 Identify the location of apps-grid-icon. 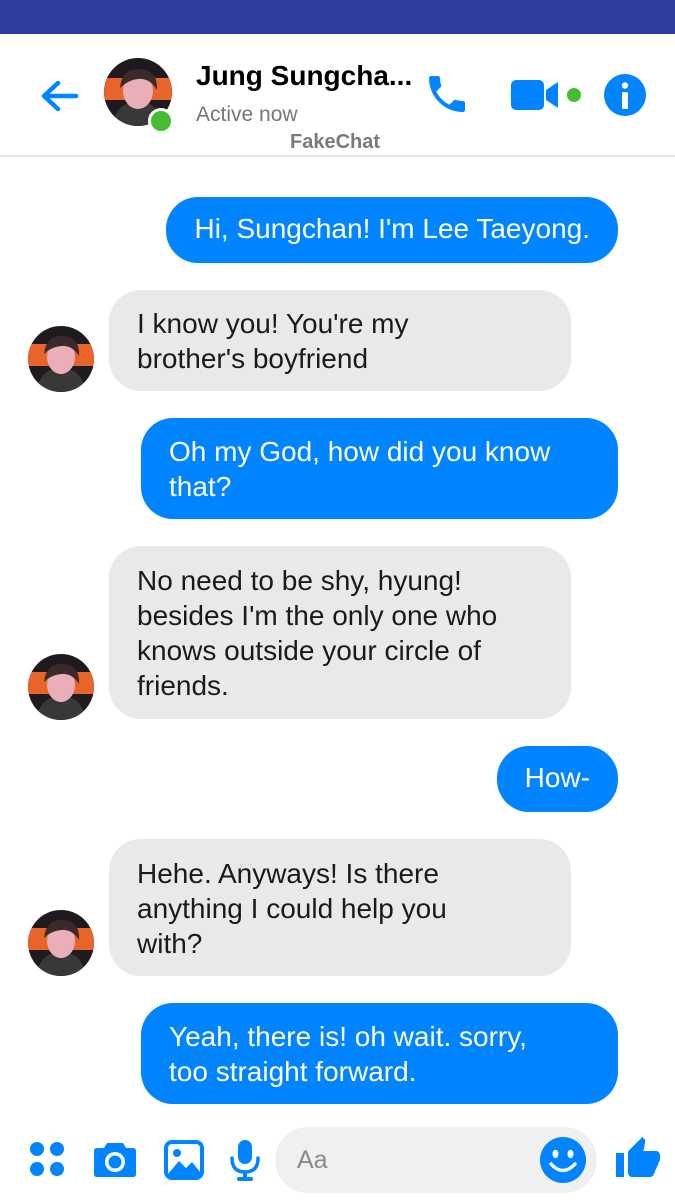
(47, 1159).